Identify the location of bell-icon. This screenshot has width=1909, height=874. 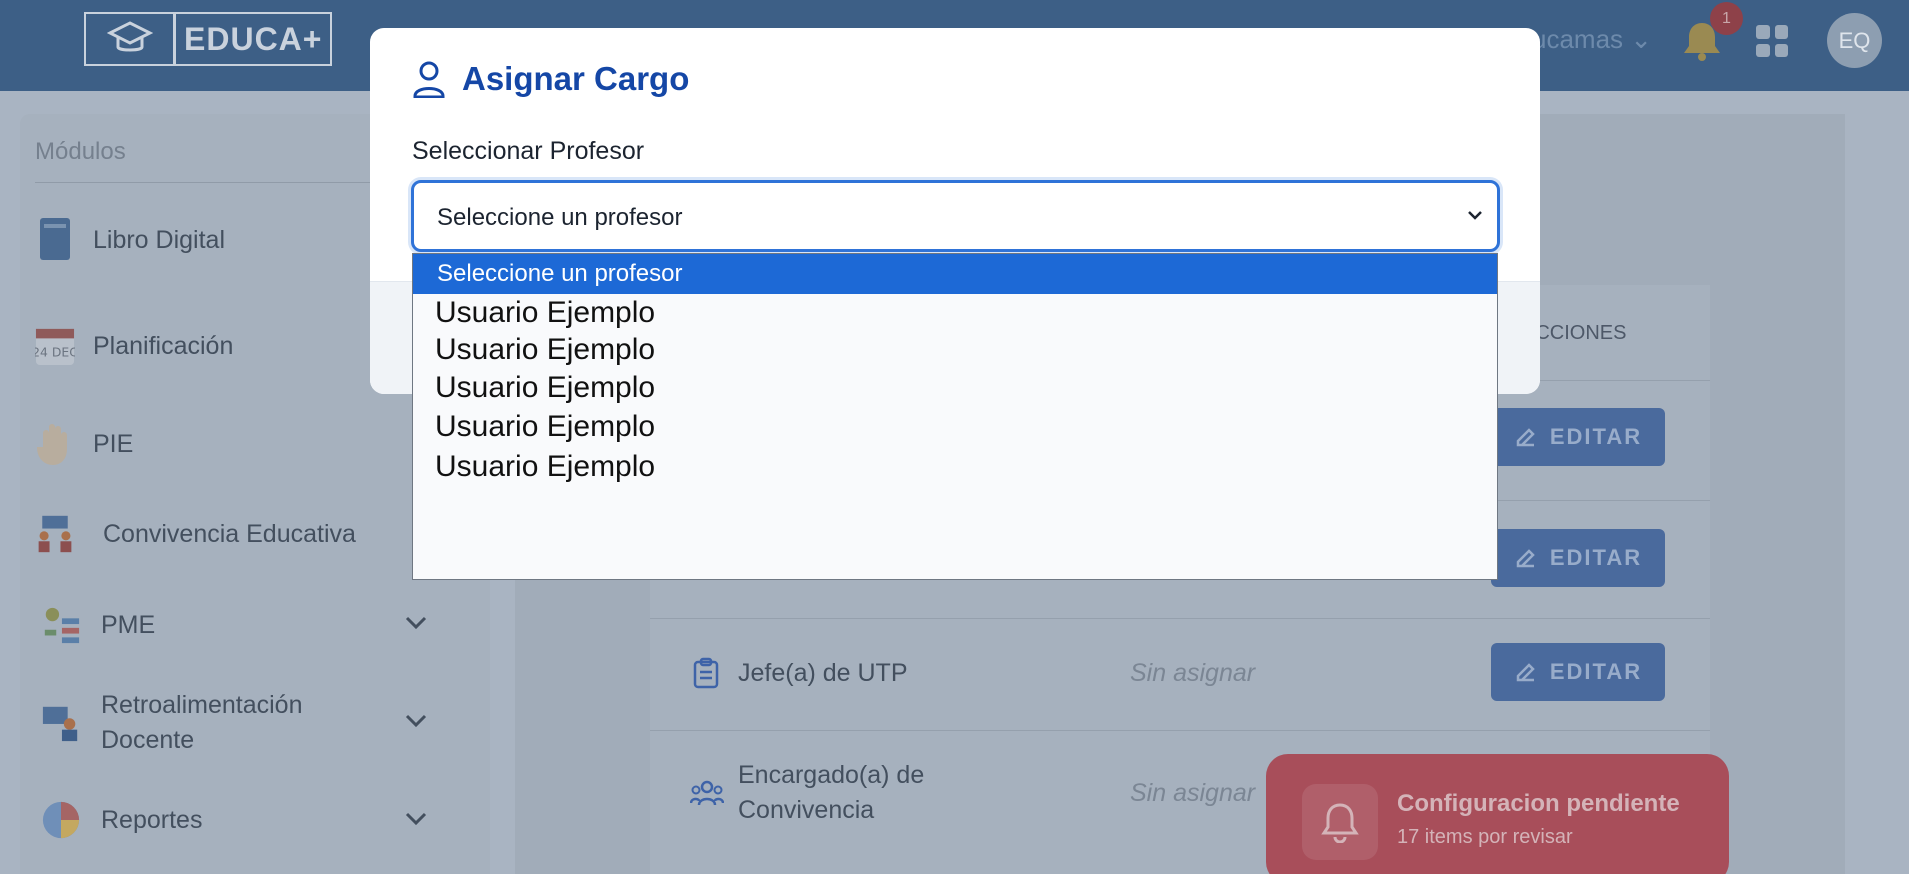
(1340, 822).